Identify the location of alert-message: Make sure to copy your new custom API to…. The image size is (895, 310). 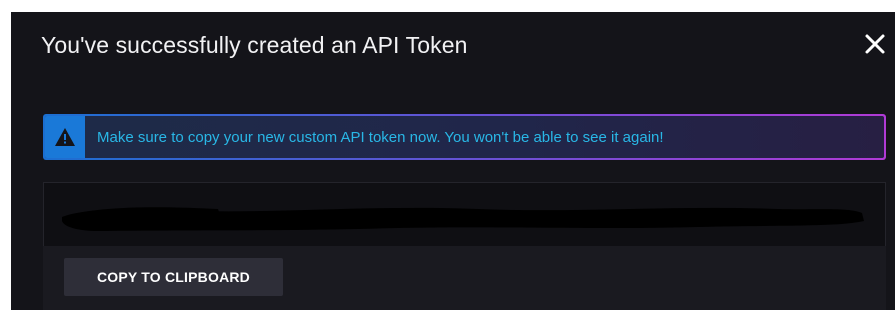
(380, 137).